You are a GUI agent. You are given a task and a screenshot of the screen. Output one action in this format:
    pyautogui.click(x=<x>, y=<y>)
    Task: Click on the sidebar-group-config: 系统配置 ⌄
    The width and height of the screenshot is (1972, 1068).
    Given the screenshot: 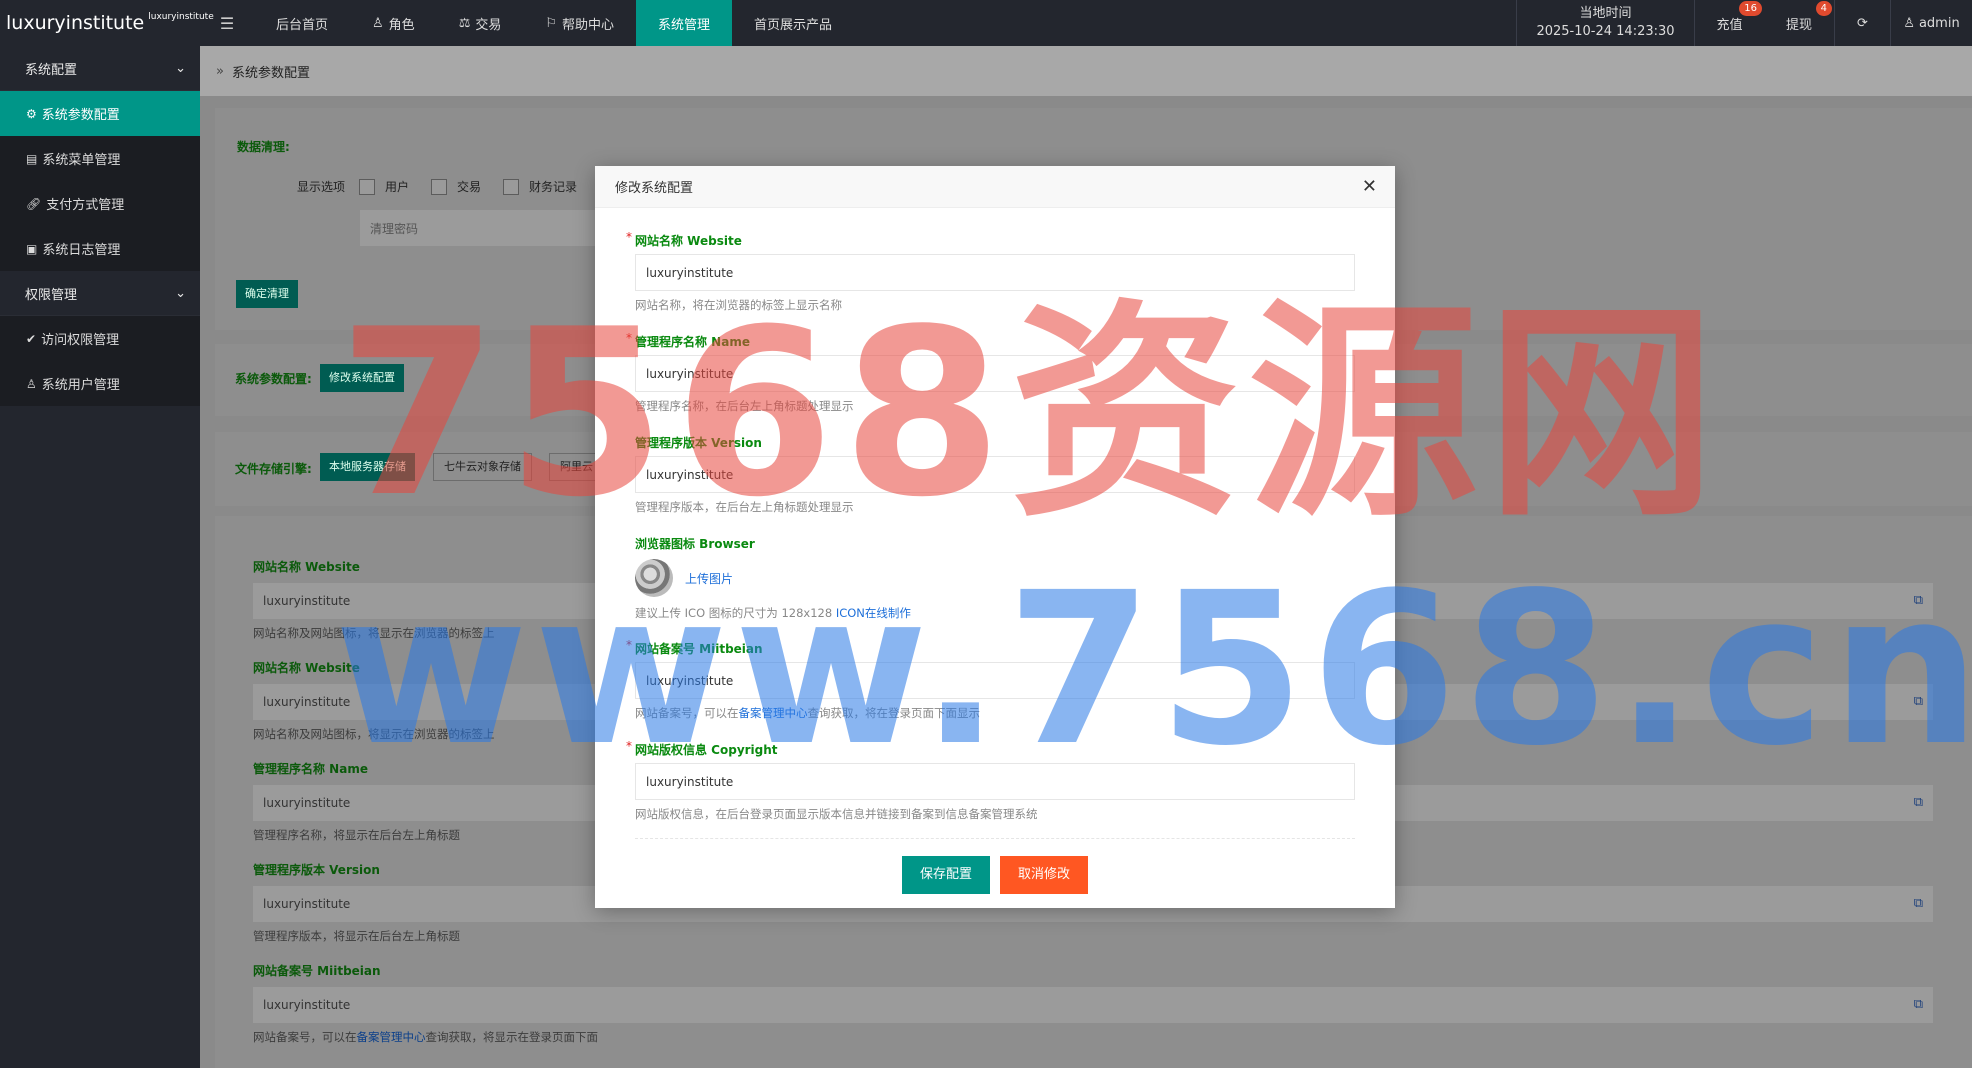 What is the action you would take?
    pyautogui.click(x=100, y=68)
    